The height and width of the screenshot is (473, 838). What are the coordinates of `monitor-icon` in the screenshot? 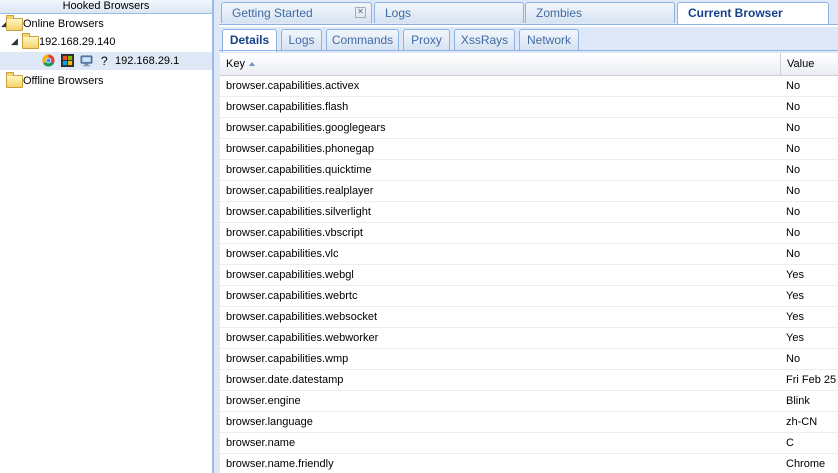 It's located at (86, 61).